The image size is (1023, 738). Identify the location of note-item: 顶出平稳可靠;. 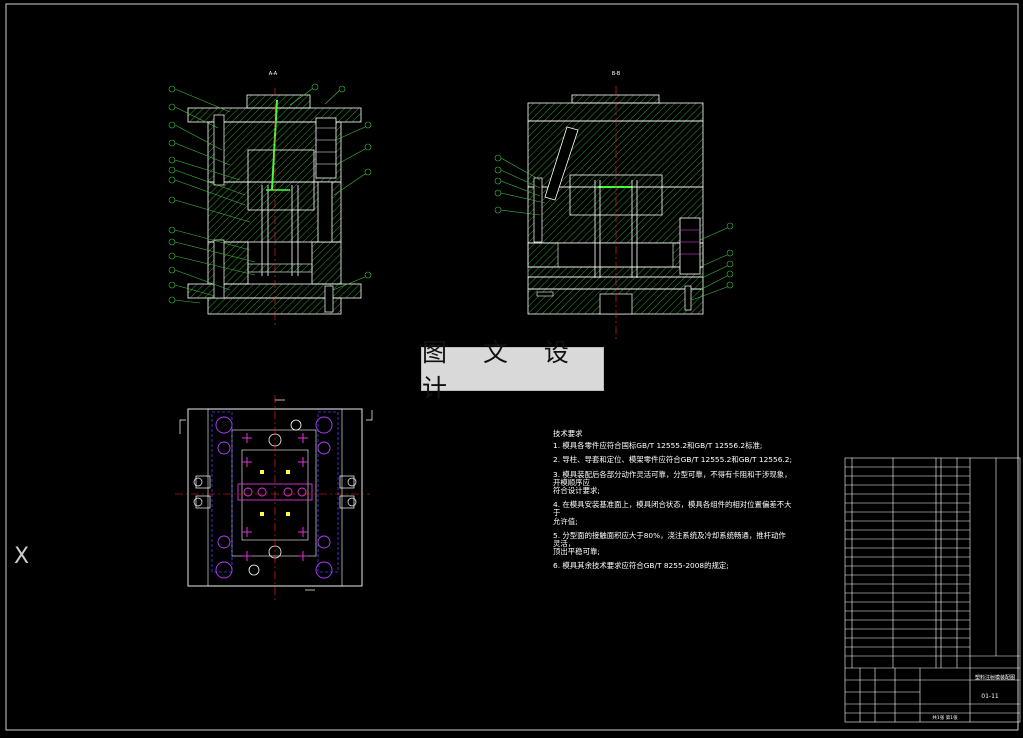
(576, 552).